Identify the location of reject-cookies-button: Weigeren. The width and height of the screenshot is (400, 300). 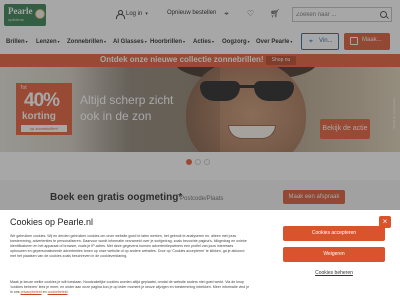
(334, 254).